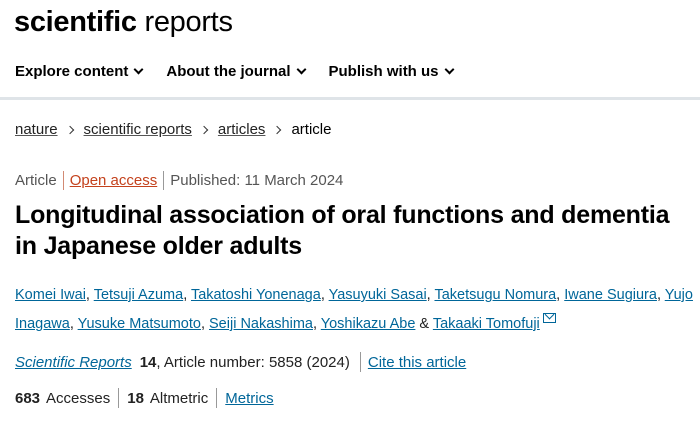 This screenshot has height=421, width=700. Describe the element at coordinates (72, 71) in the screenshot. I see `nav-explore-content-label: Explore content` at that location.